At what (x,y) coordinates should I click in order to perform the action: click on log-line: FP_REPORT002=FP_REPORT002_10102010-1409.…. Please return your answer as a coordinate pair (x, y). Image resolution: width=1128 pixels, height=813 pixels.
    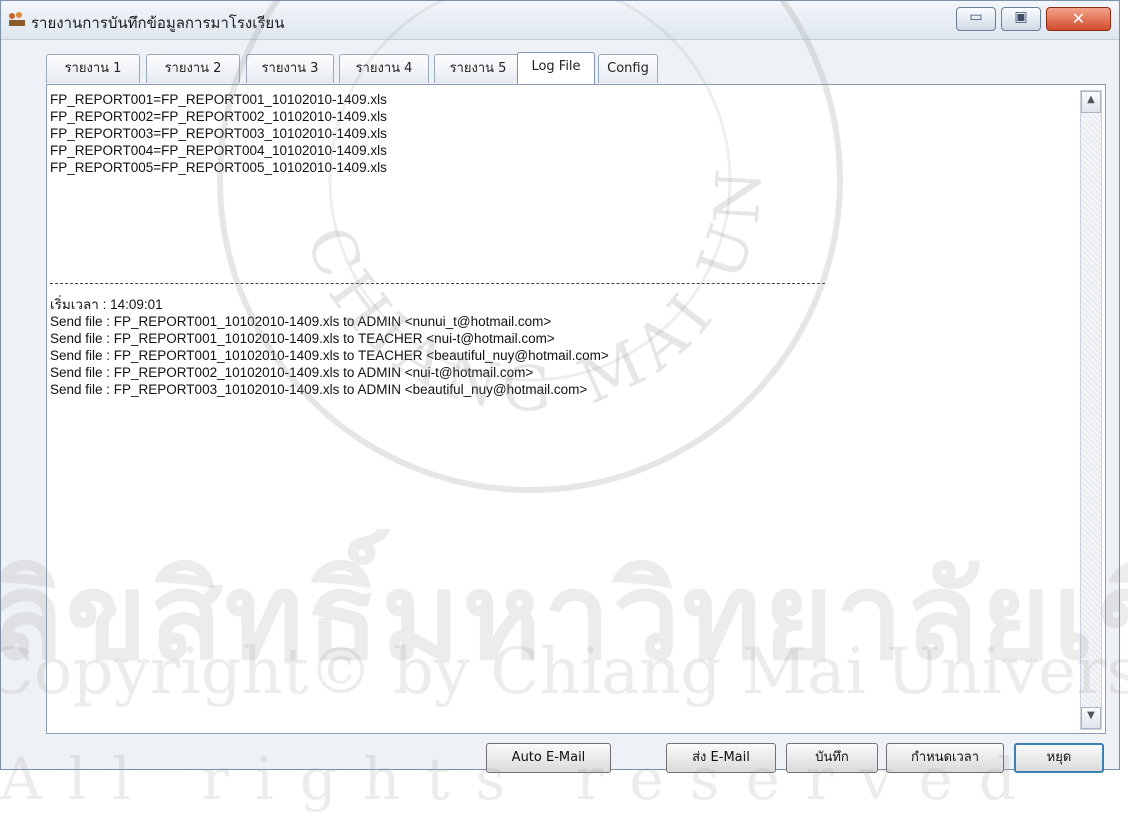
    Looking at the image, I should click on (218, 116).